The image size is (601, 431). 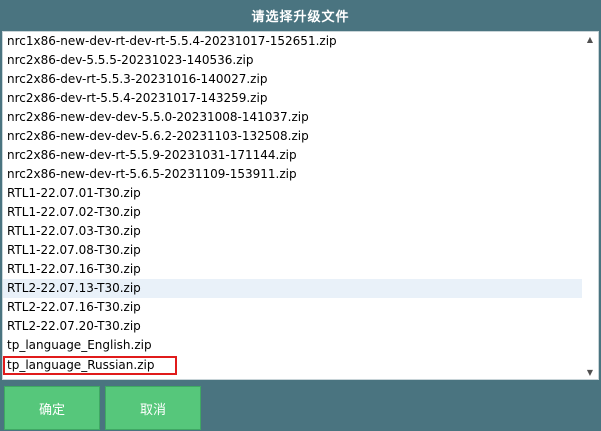 I want to click on file-item-highlighted: tp_language_Russian.zip, so click(x=90, y=365).